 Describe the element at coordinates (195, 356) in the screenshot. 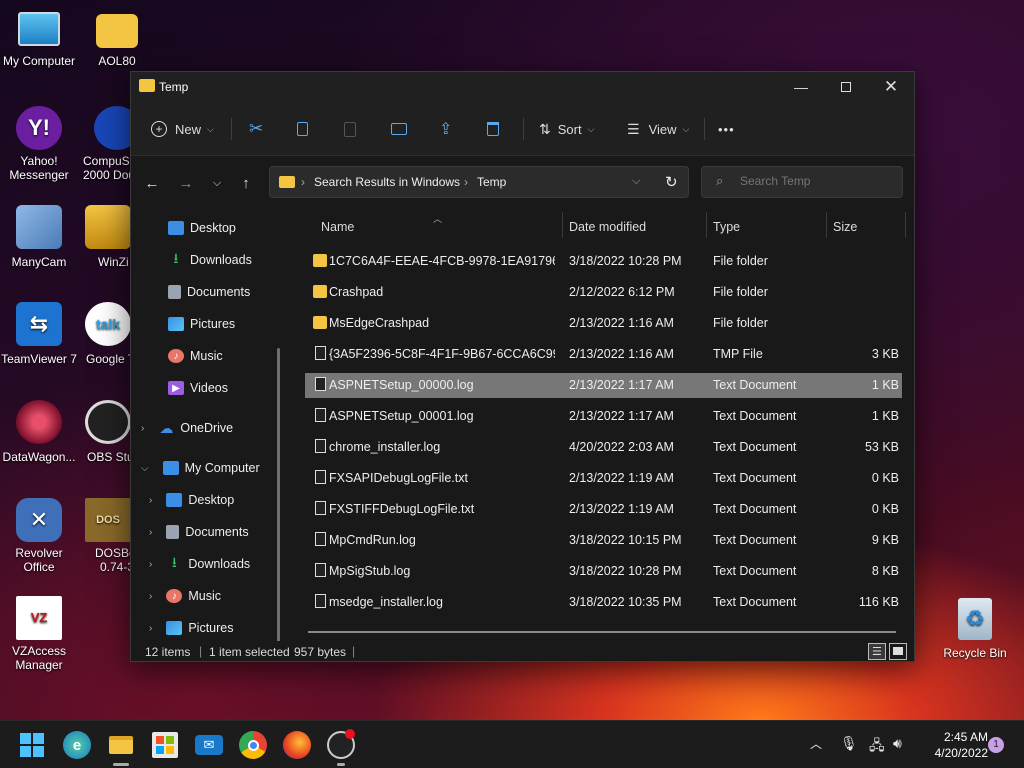

I see `nav-item-music: ♪ Music` at that location.